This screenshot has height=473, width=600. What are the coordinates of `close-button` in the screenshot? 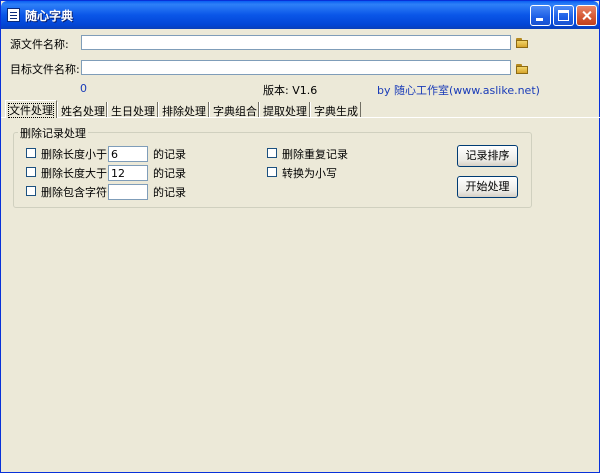 It's located at (586, 15).